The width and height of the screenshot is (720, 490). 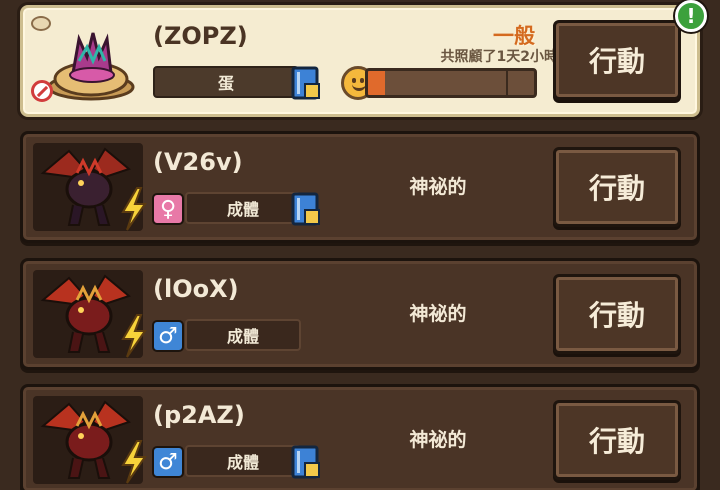 I want to click on pet-name: (V26v), so click(x=198, y=162).